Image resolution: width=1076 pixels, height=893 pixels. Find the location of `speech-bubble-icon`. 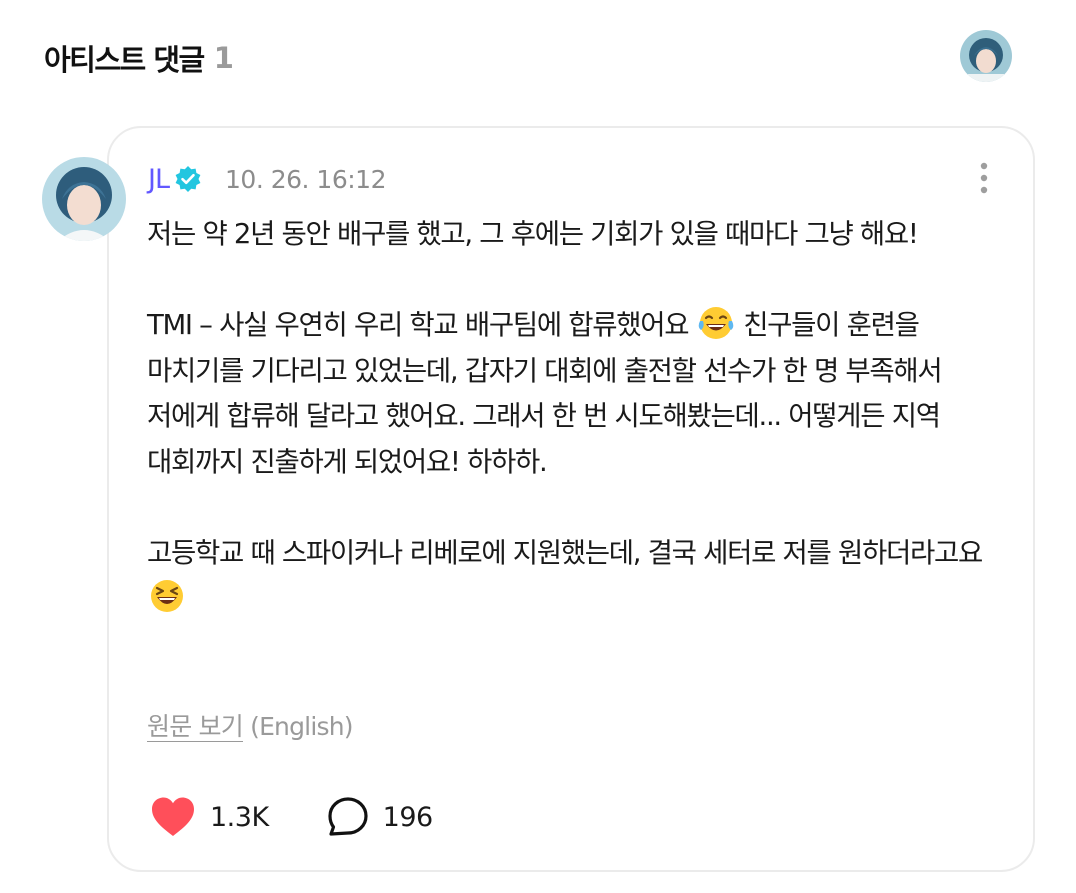

speech-bubble-icon is located at coordinates (348, 816).